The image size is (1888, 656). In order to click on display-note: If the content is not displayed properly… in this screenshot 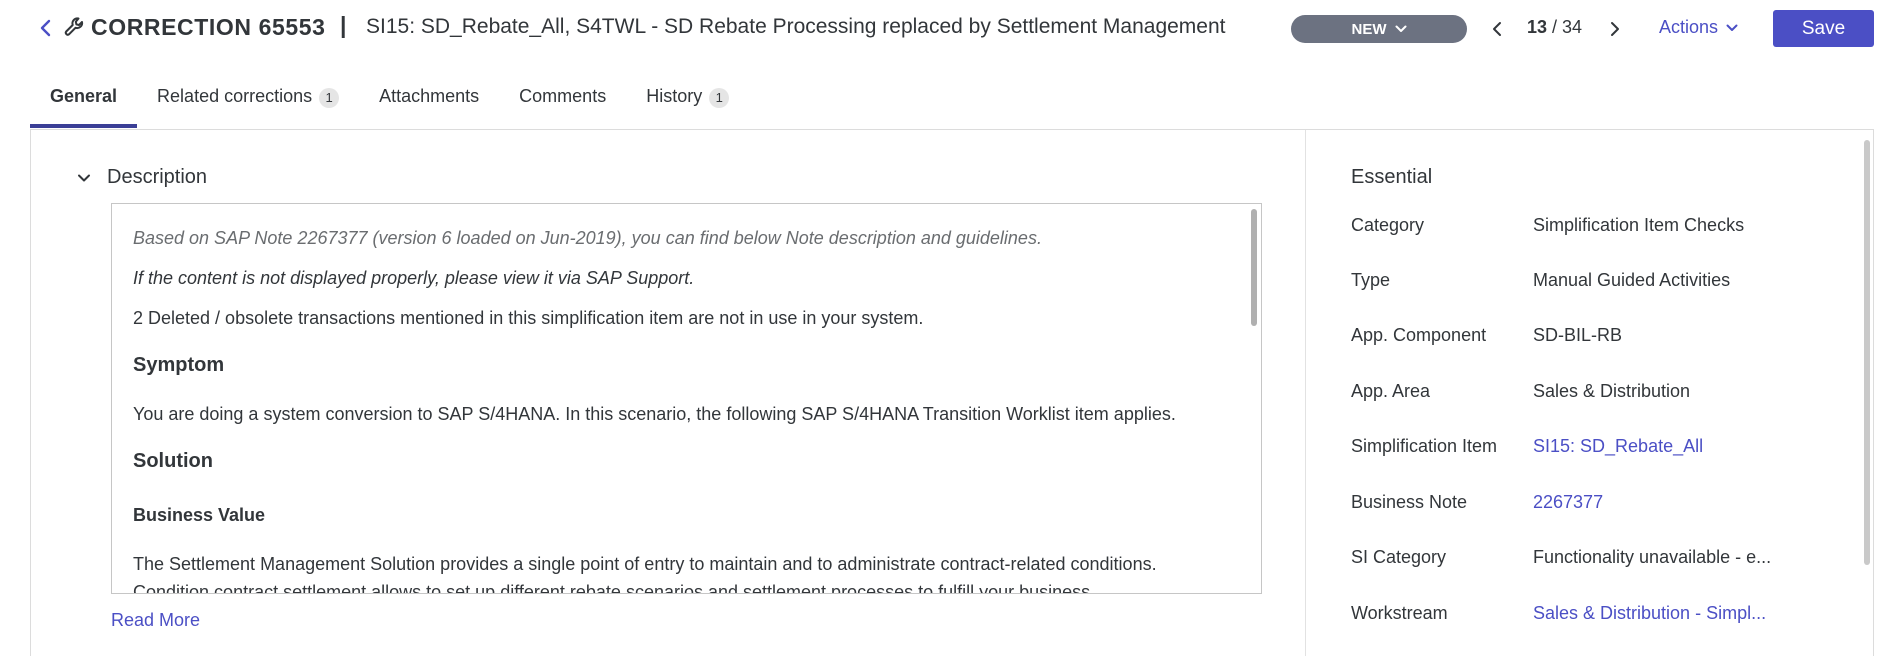, I will do `click(414, 278)`.